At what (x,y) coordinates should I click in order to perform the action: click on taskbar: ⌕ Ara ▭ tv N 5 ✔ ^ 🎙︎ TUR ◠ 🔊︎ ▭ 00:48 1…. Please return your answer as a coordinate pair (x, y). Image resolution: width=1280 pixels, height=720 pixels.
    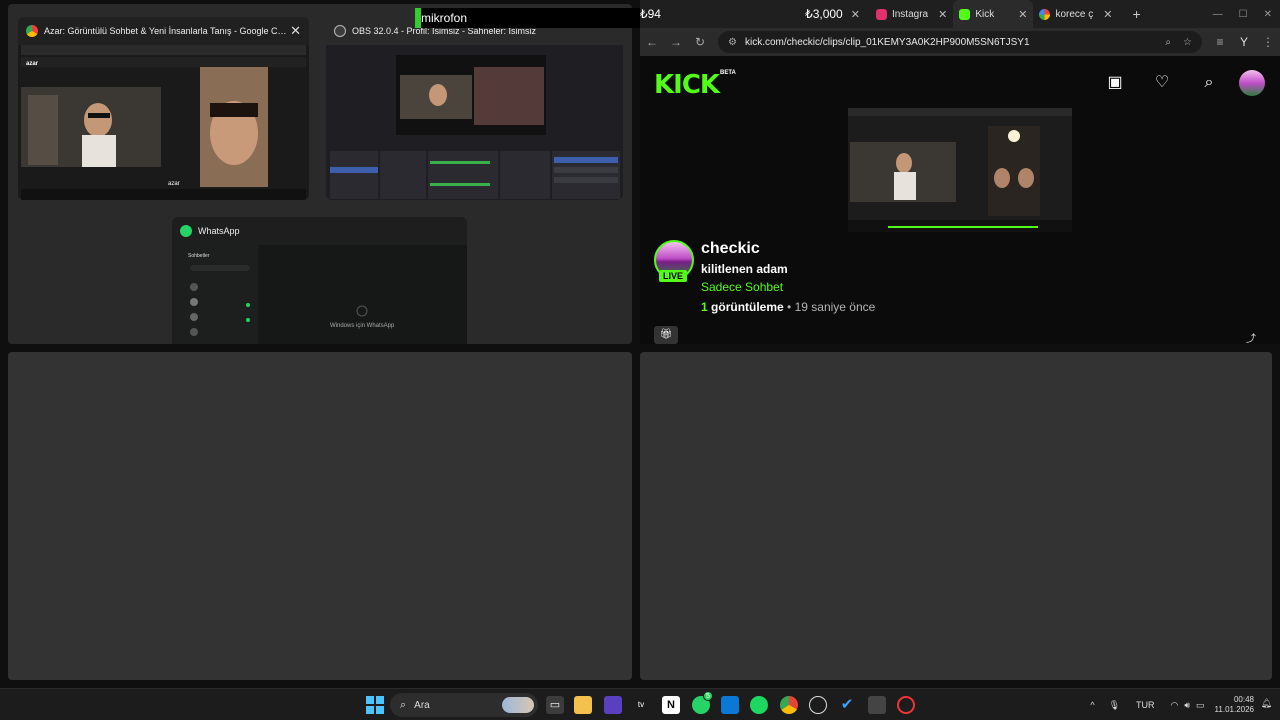
    Looking at the image, I should click on (640, 704).